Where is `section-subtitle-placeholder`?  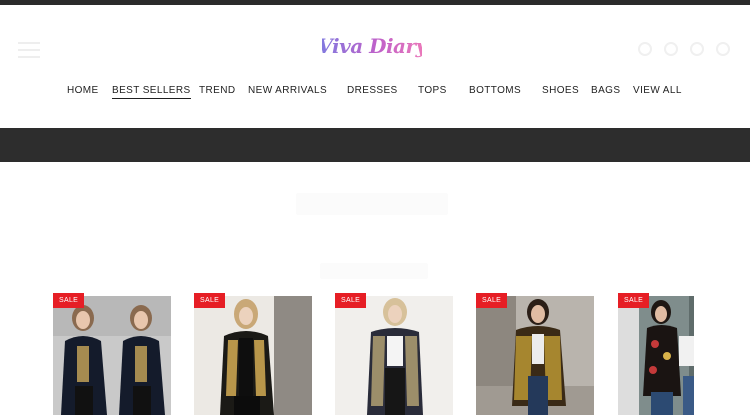
section-subtitle-placeholder is located at coordinates (374, 271).